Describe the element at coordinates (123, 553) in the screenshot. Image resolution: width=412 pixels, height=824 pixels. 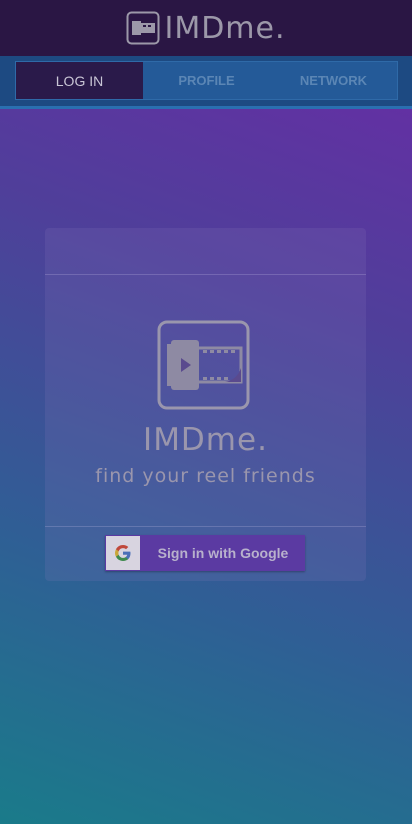
I see `google-g-icon` at that location.